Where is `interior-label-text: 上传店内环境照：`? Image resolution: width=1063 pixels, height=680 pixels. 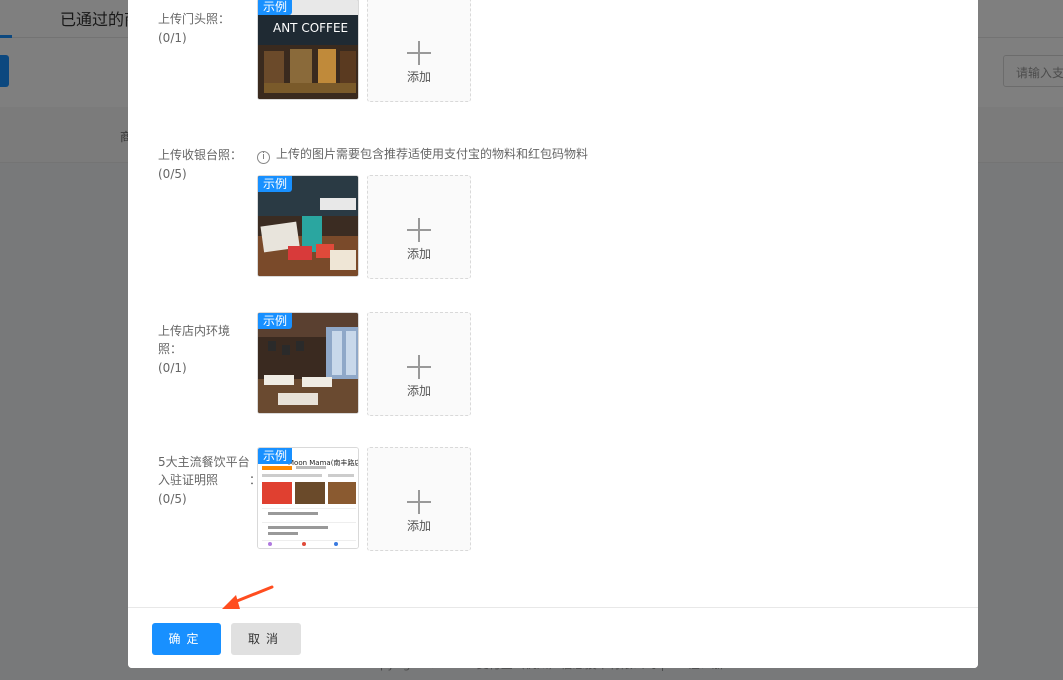
interior-label-text: 上传店内环境照： is located at coordinates (194, 340).